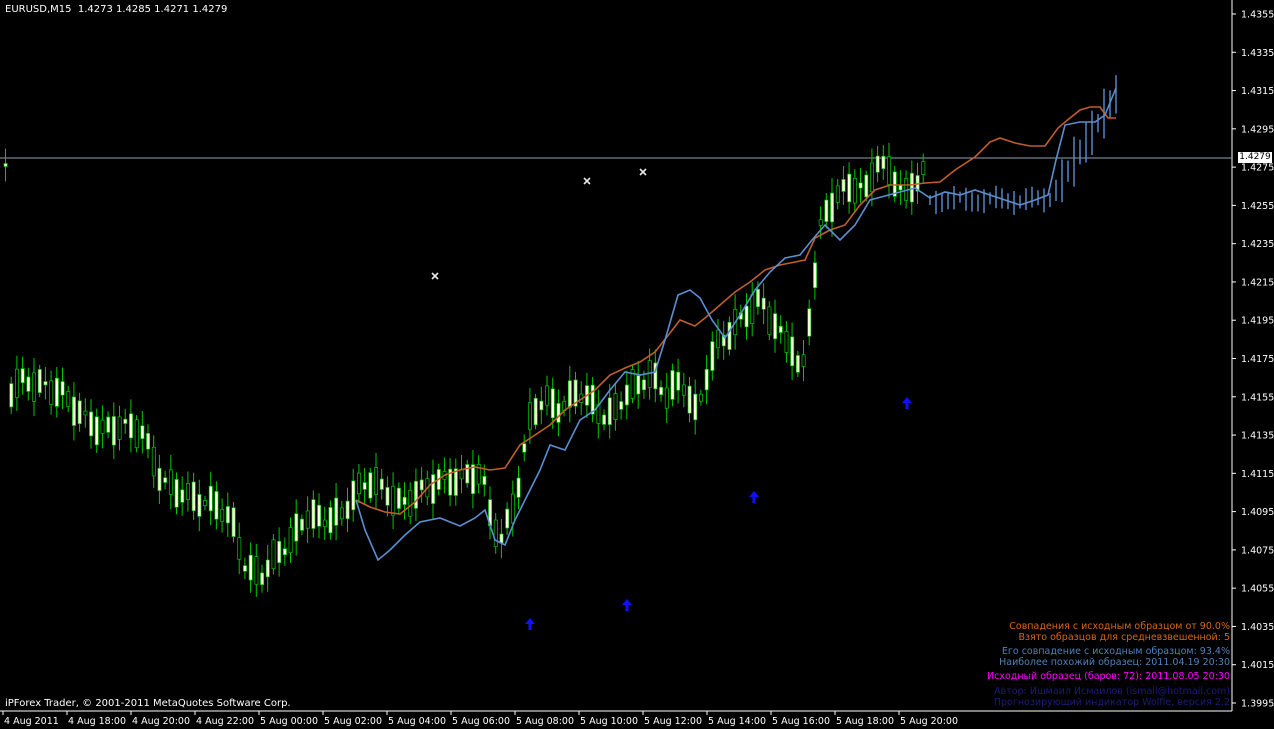  Describe the element at coordinates (1257, 321) in the screenshot. I see `price-label: 1.4195` at that location.